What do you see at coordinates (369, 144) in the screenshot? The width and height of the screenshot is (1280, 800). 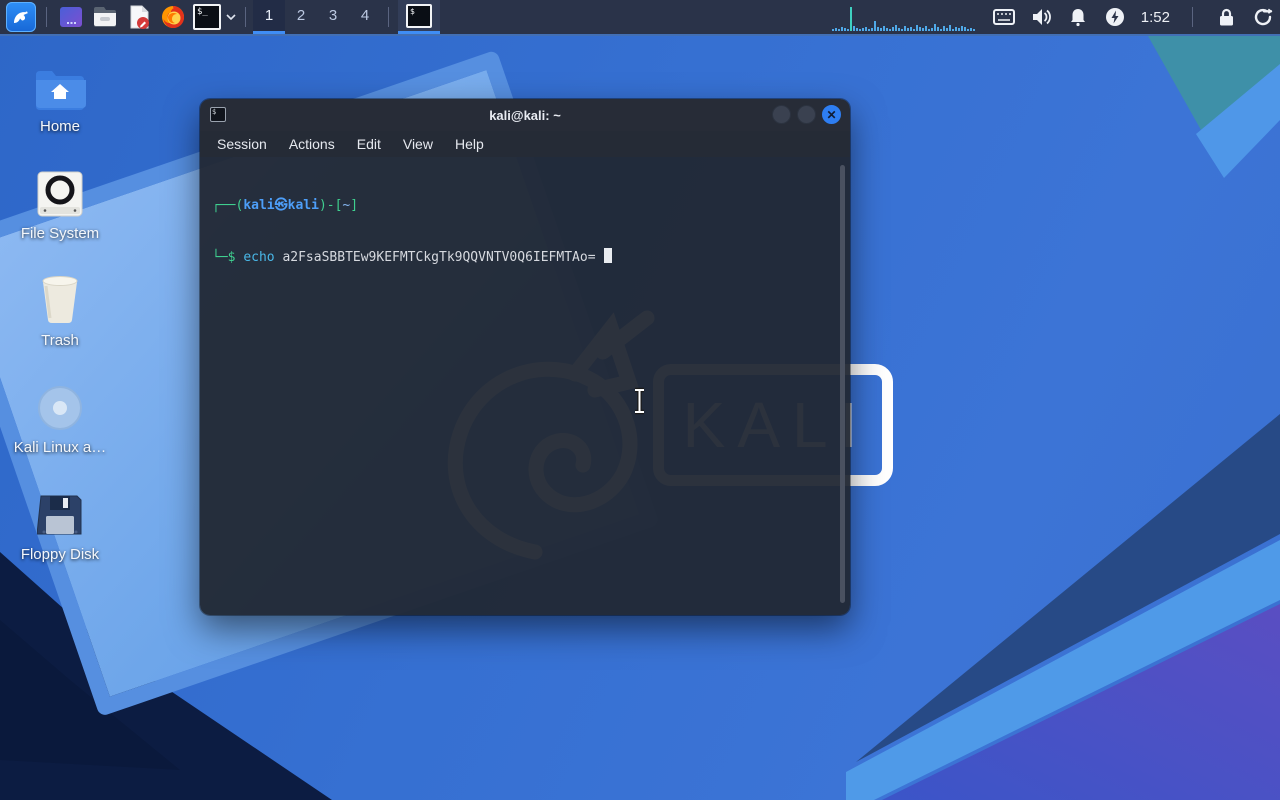 I see `menu-edit: Edit` at bounding box center [369, 144].